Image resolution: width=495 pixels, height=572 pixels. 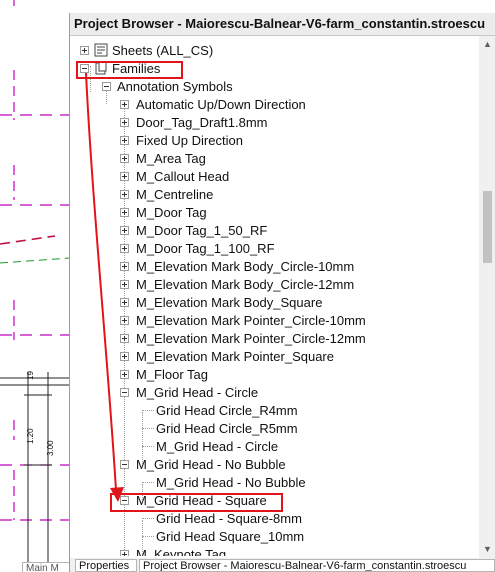 I want to click on tab-properties: Properties, so click(x=106, y=565).